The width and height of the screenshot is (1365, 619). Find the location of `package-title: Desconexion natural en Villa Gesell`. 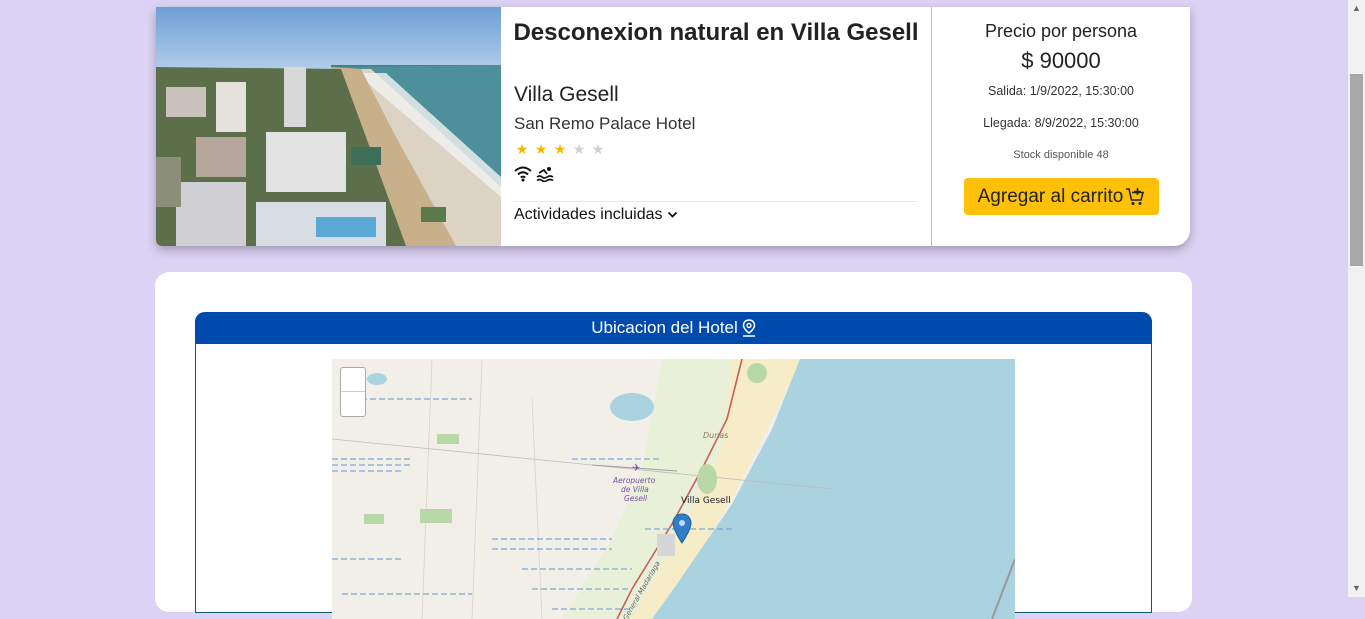

package-title: Desconexion natural en Villa Gesell is located at coordinates (716, 32).